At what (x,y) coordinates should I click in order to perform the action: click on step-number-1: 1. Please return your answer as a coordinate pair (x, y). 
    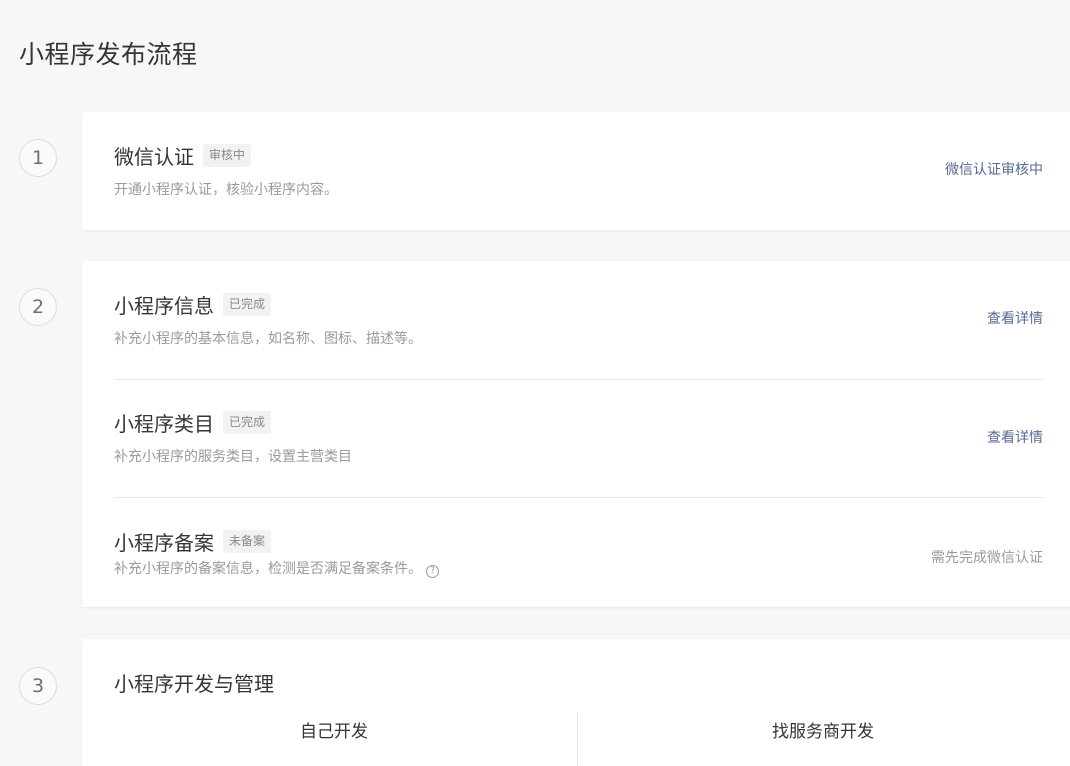
    Looking at the image, I should click on (38, 158).